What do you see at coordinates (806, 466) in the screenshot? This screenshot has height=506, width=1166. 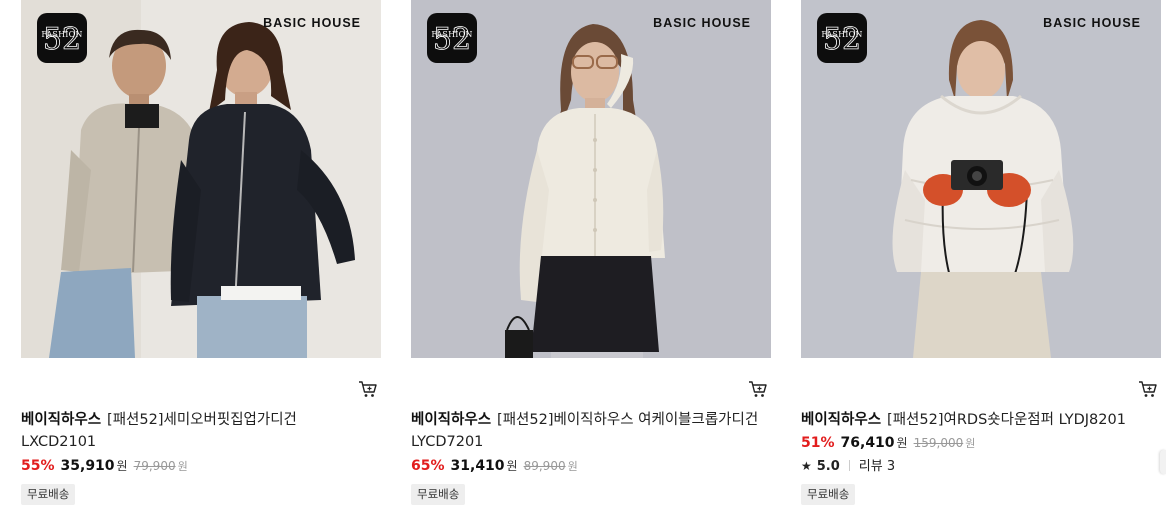 I see `star-icon: ★` at bounding box center [806, 466].